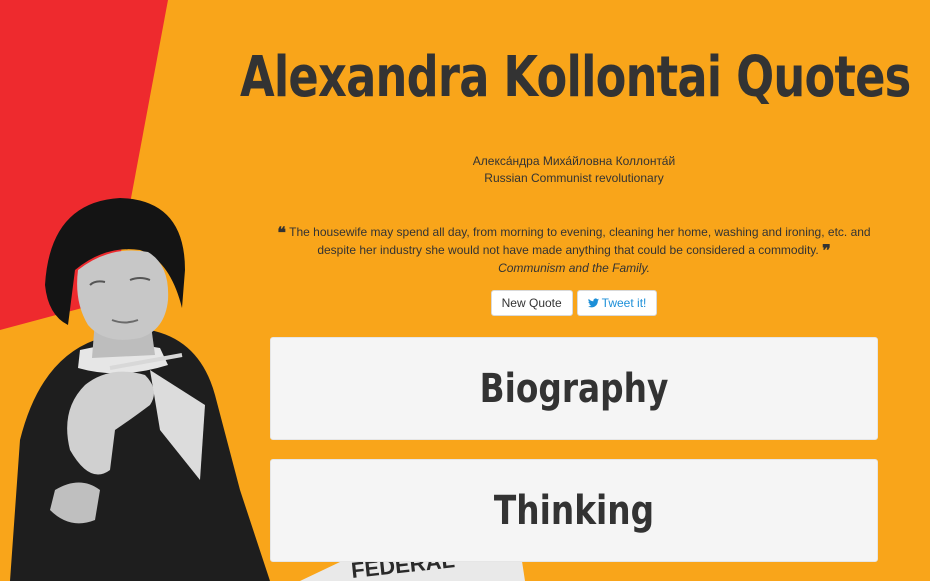 The height and width of the screenshot is (581, 930). Describe the element at coordinates (593, 303) in the screenshot. I see `twitter-bird-icon` at that location.